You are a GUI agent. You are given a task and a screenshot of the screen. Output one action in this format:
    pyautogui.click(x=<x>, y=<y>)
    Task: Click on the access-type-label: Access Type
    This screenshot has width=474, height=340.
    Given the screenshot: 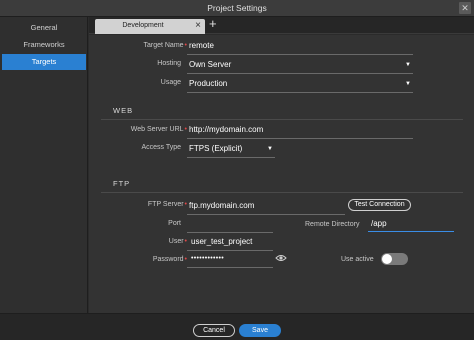 What is the action you would take?
    pyautogui.click(x=161, y=147)
    